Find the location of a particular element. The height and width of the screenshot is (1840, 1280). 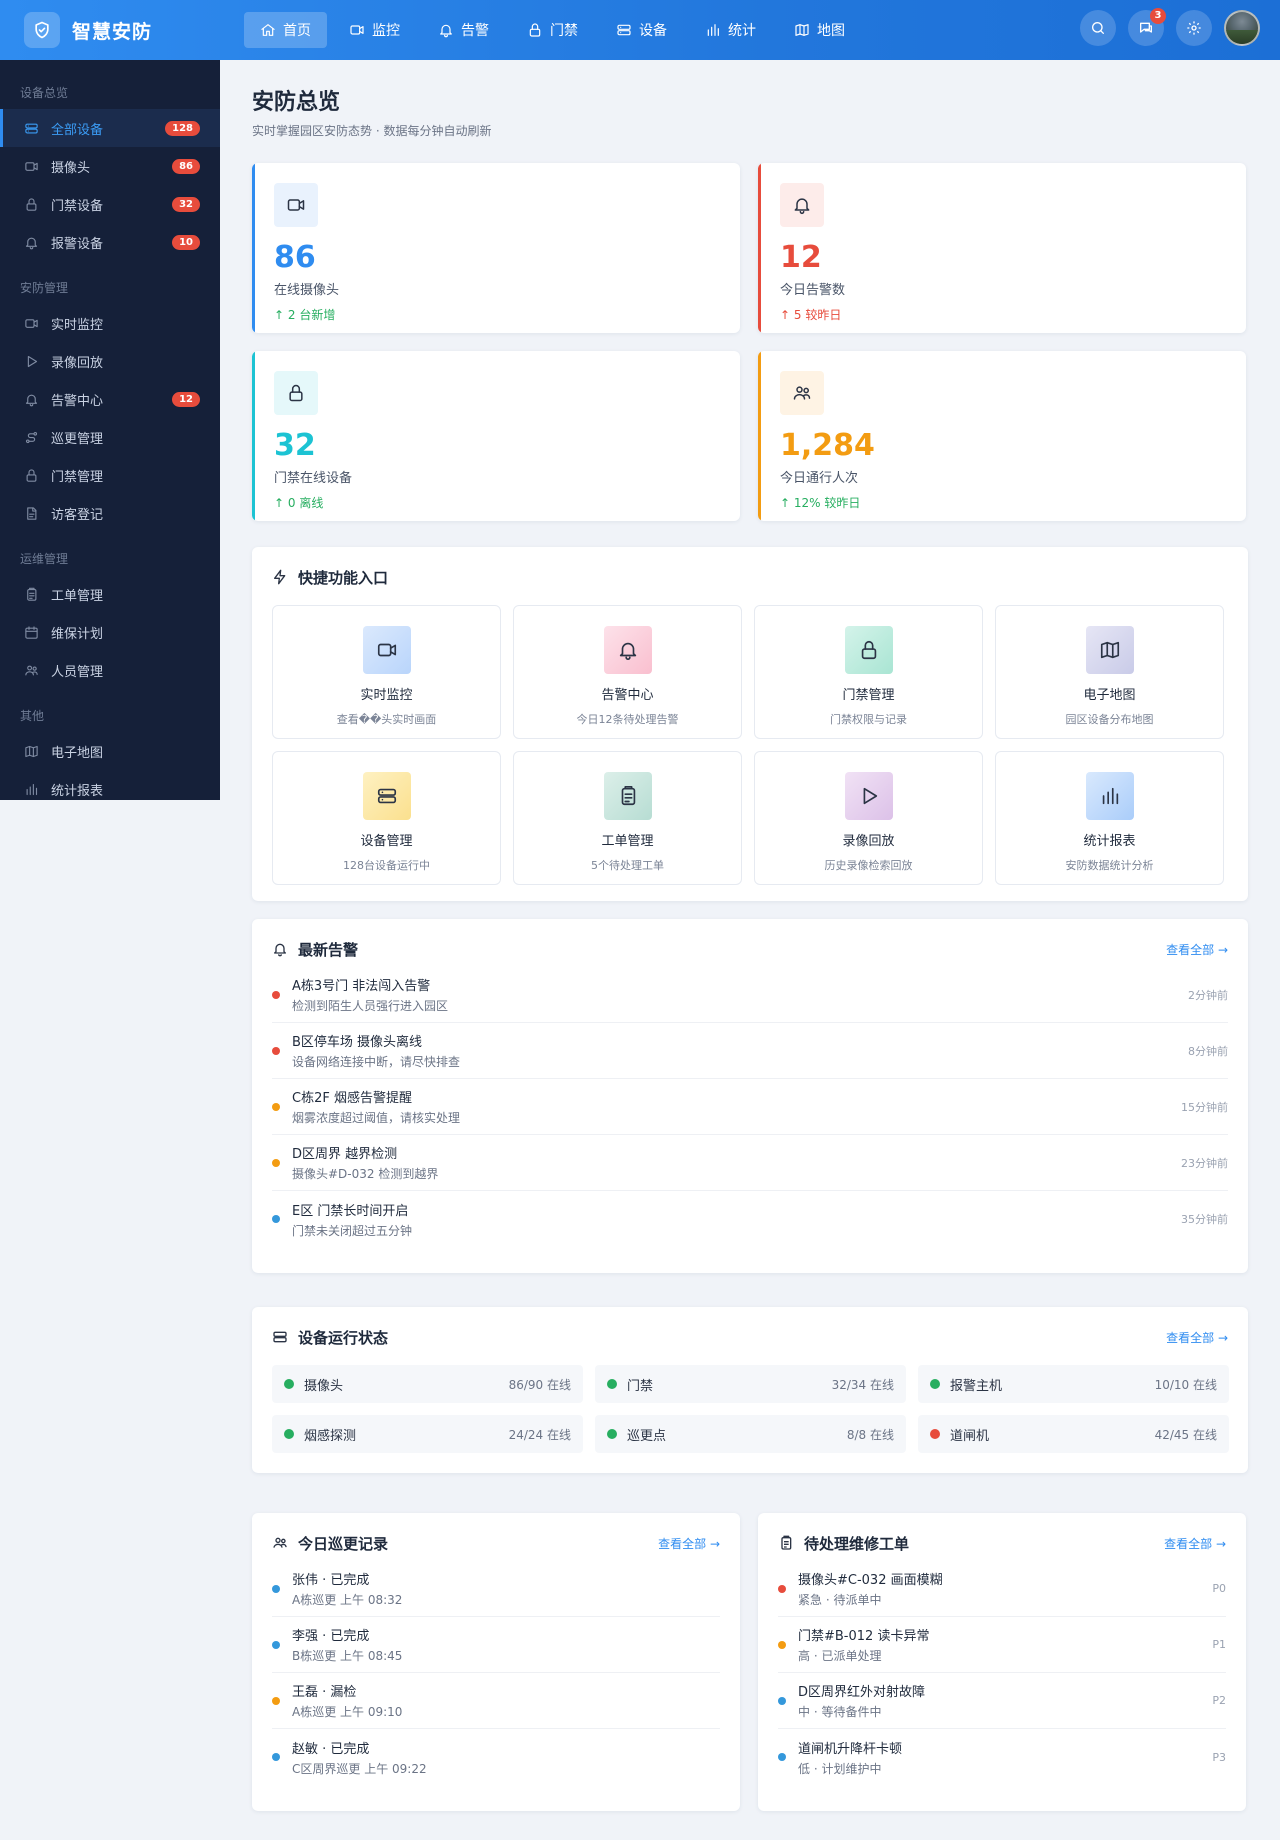

top-bar: 智慧安防 首页 监控 告警 门禁 设备 统计 地图 3 is located at coordinates (640, 30).